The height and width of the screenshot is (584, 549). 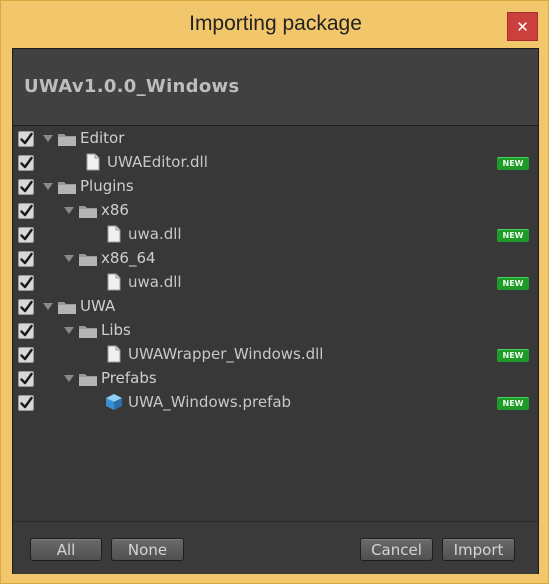 What do you see at coordinates (147, 549) in the screenshot?
I see `none-button: None` at bounding box center [147, 549].